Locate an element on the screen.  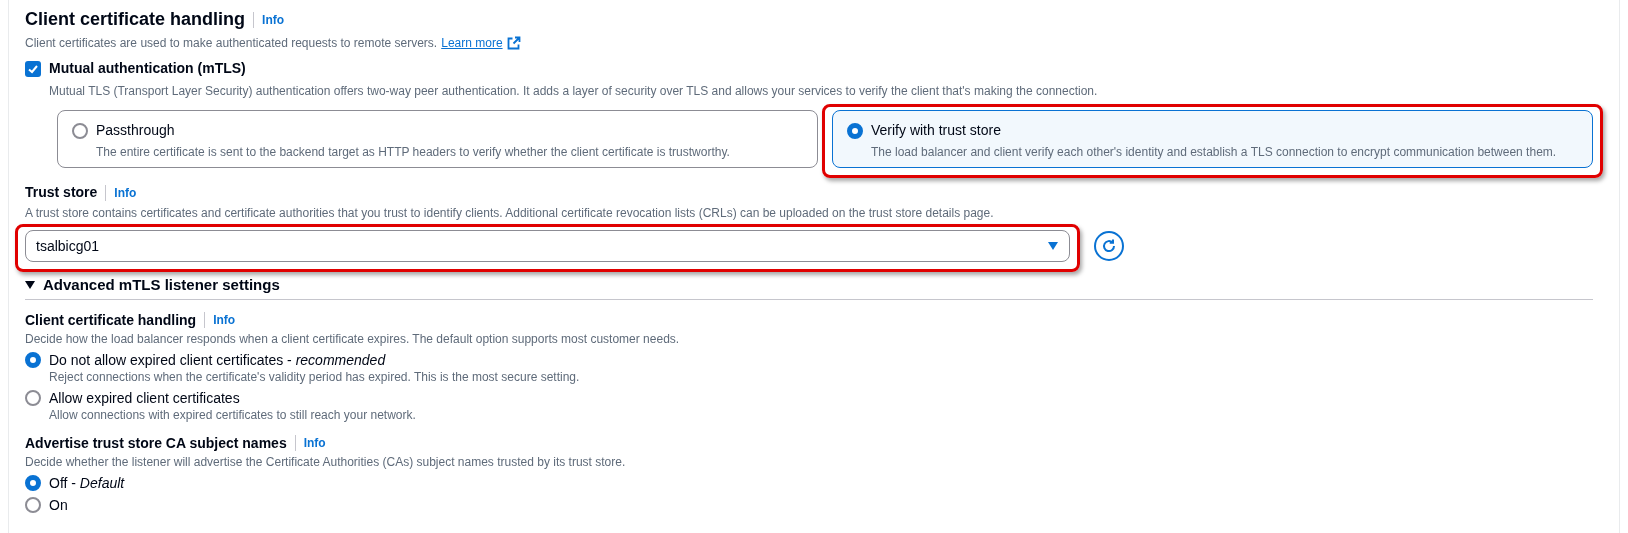
field-description: Decide how the load balancer responds when a client certificate expires. The default option supports most customer needs. is located at coordinates (353, 339).